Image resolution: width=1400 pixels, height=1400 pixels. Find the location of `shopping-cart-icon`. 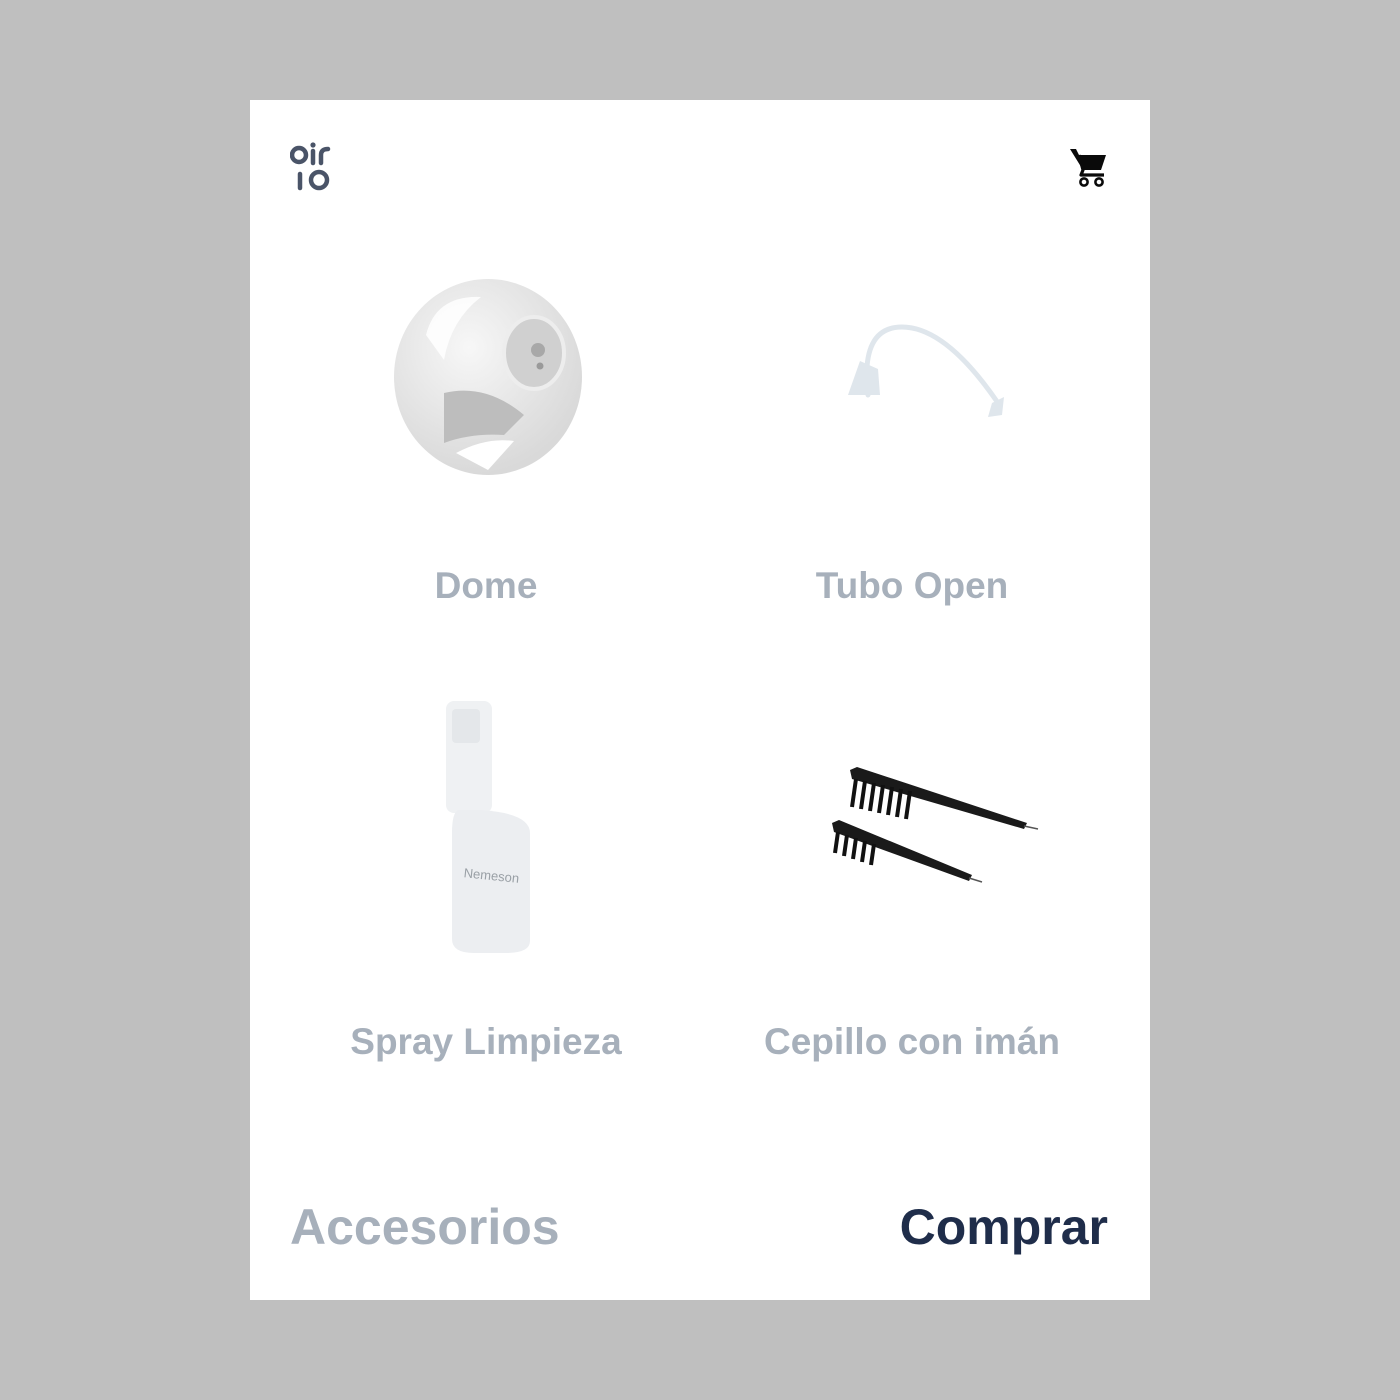

shopping-cart-icon is located at coordinates (1088, 168).